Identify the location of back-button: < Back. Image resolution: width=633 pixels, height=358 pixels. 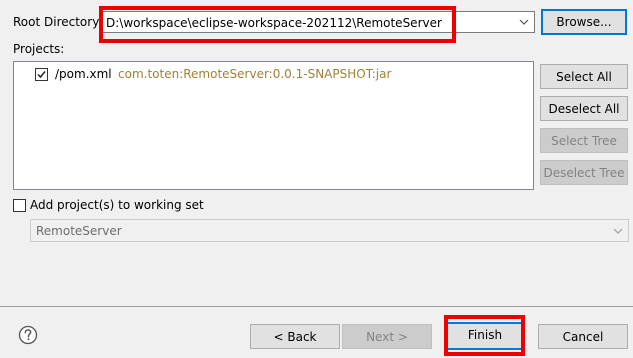
(295, 336).